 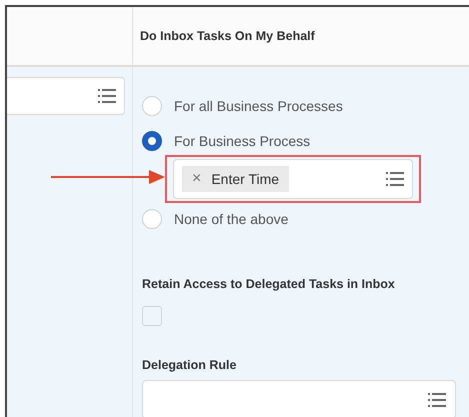 I want to click on column-header-title: Do Inbox Tasks On My Behalf, so click(x=227, y=36).